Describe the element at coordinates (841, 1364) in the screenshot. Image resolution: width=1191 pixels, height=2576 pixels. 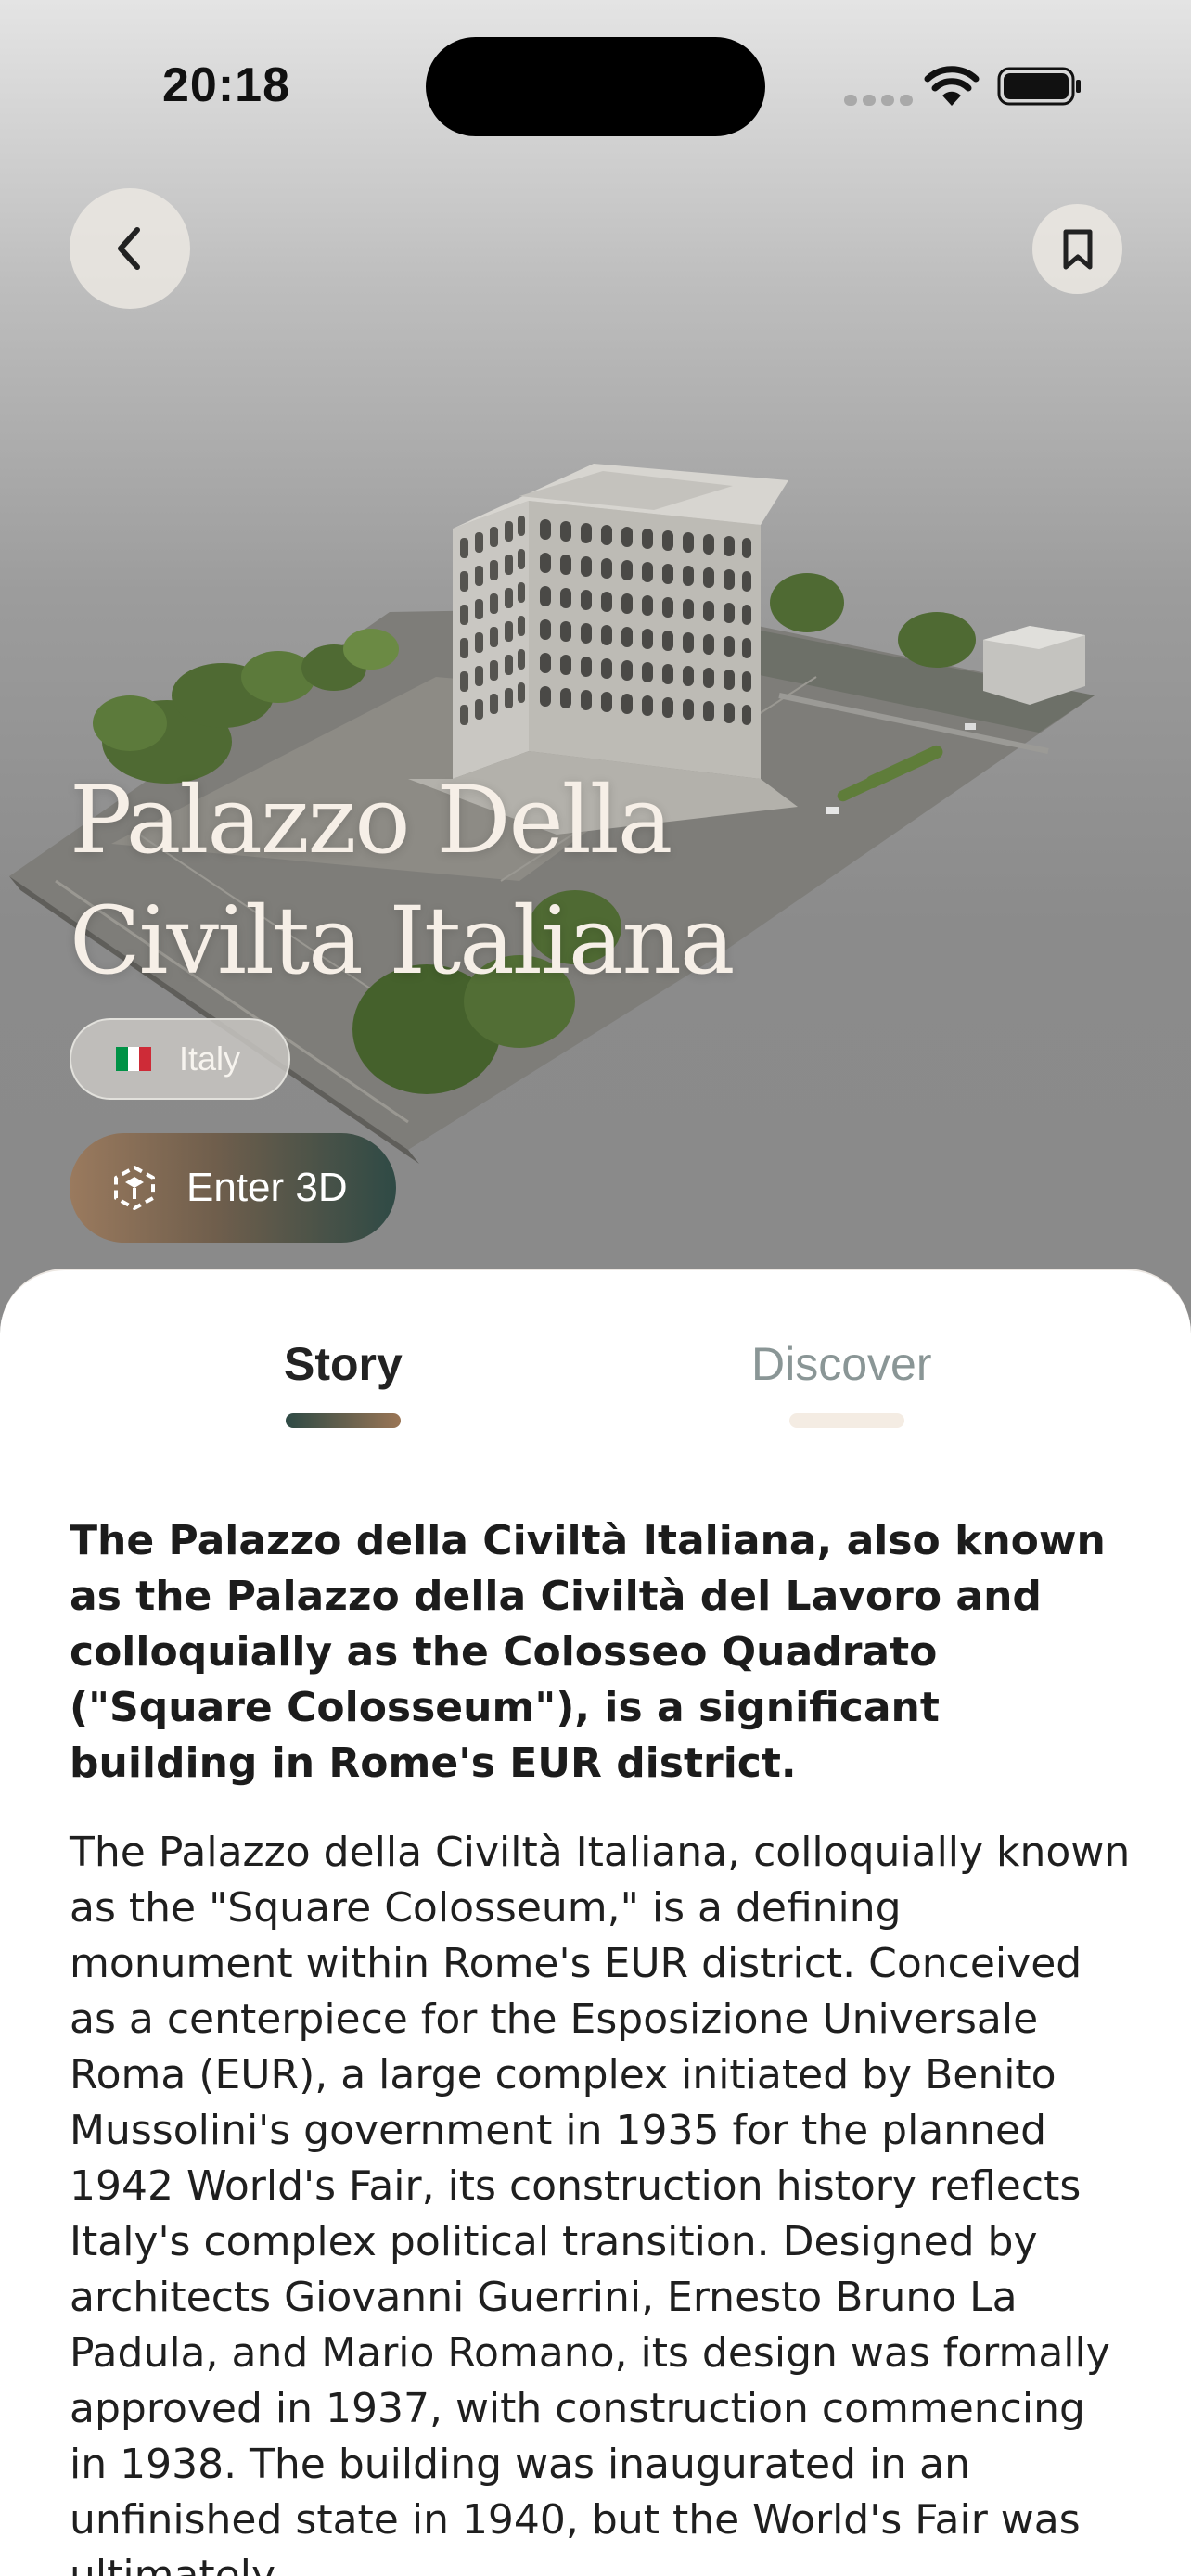
I see `tab-discover: Discover` at that location.